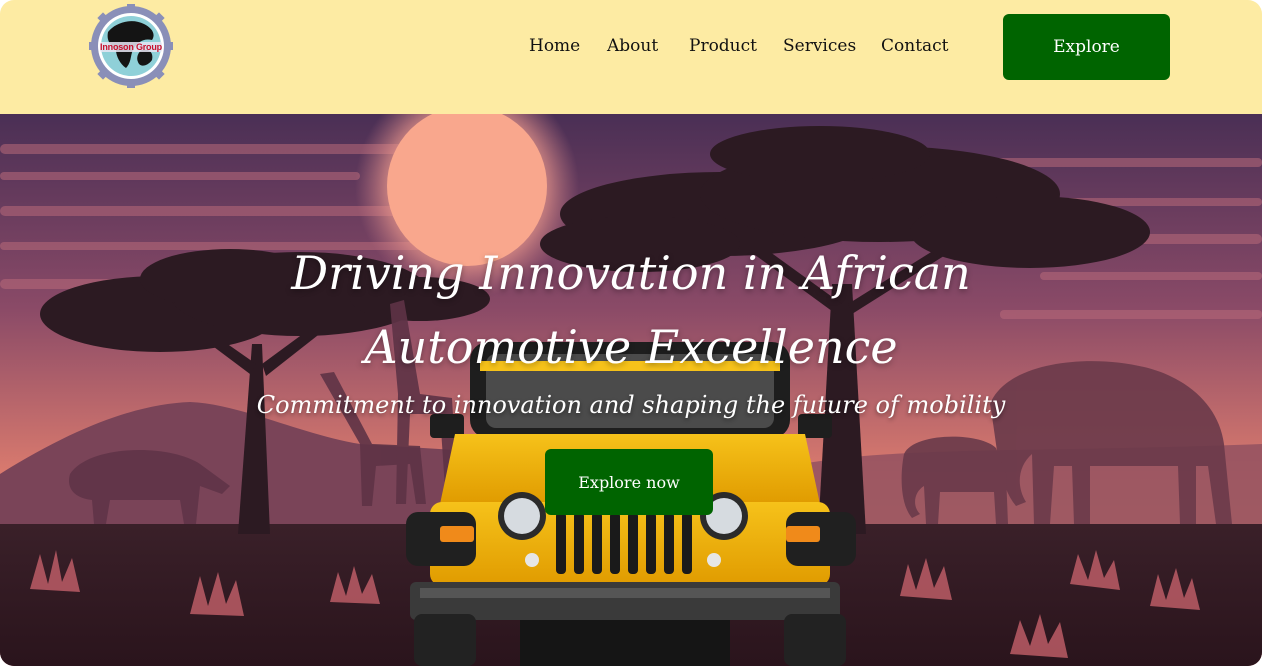  I want to click on hero-title-line-2: Automotive Excellence, so click(631, 347).